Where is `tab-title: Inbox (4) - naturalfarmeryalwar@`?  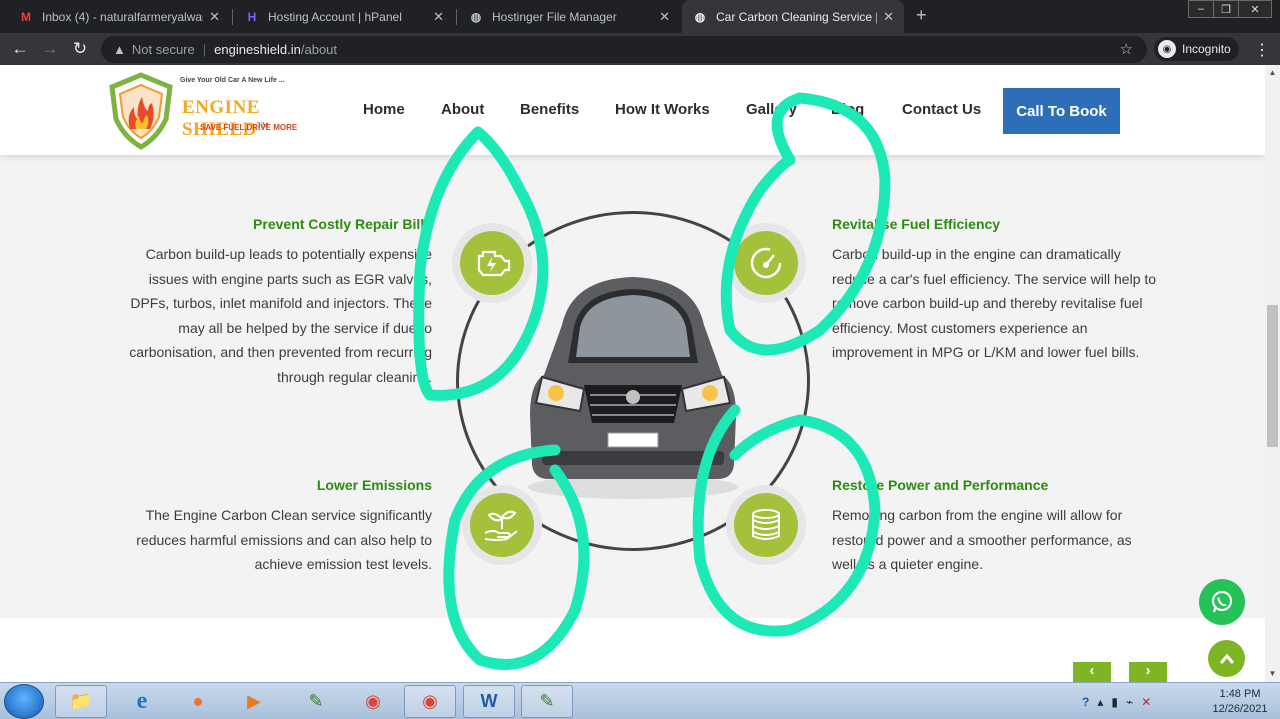
tab-title: Inbox (4) - naturalfarmeryalwar@ is located at coordinates (123, 16).